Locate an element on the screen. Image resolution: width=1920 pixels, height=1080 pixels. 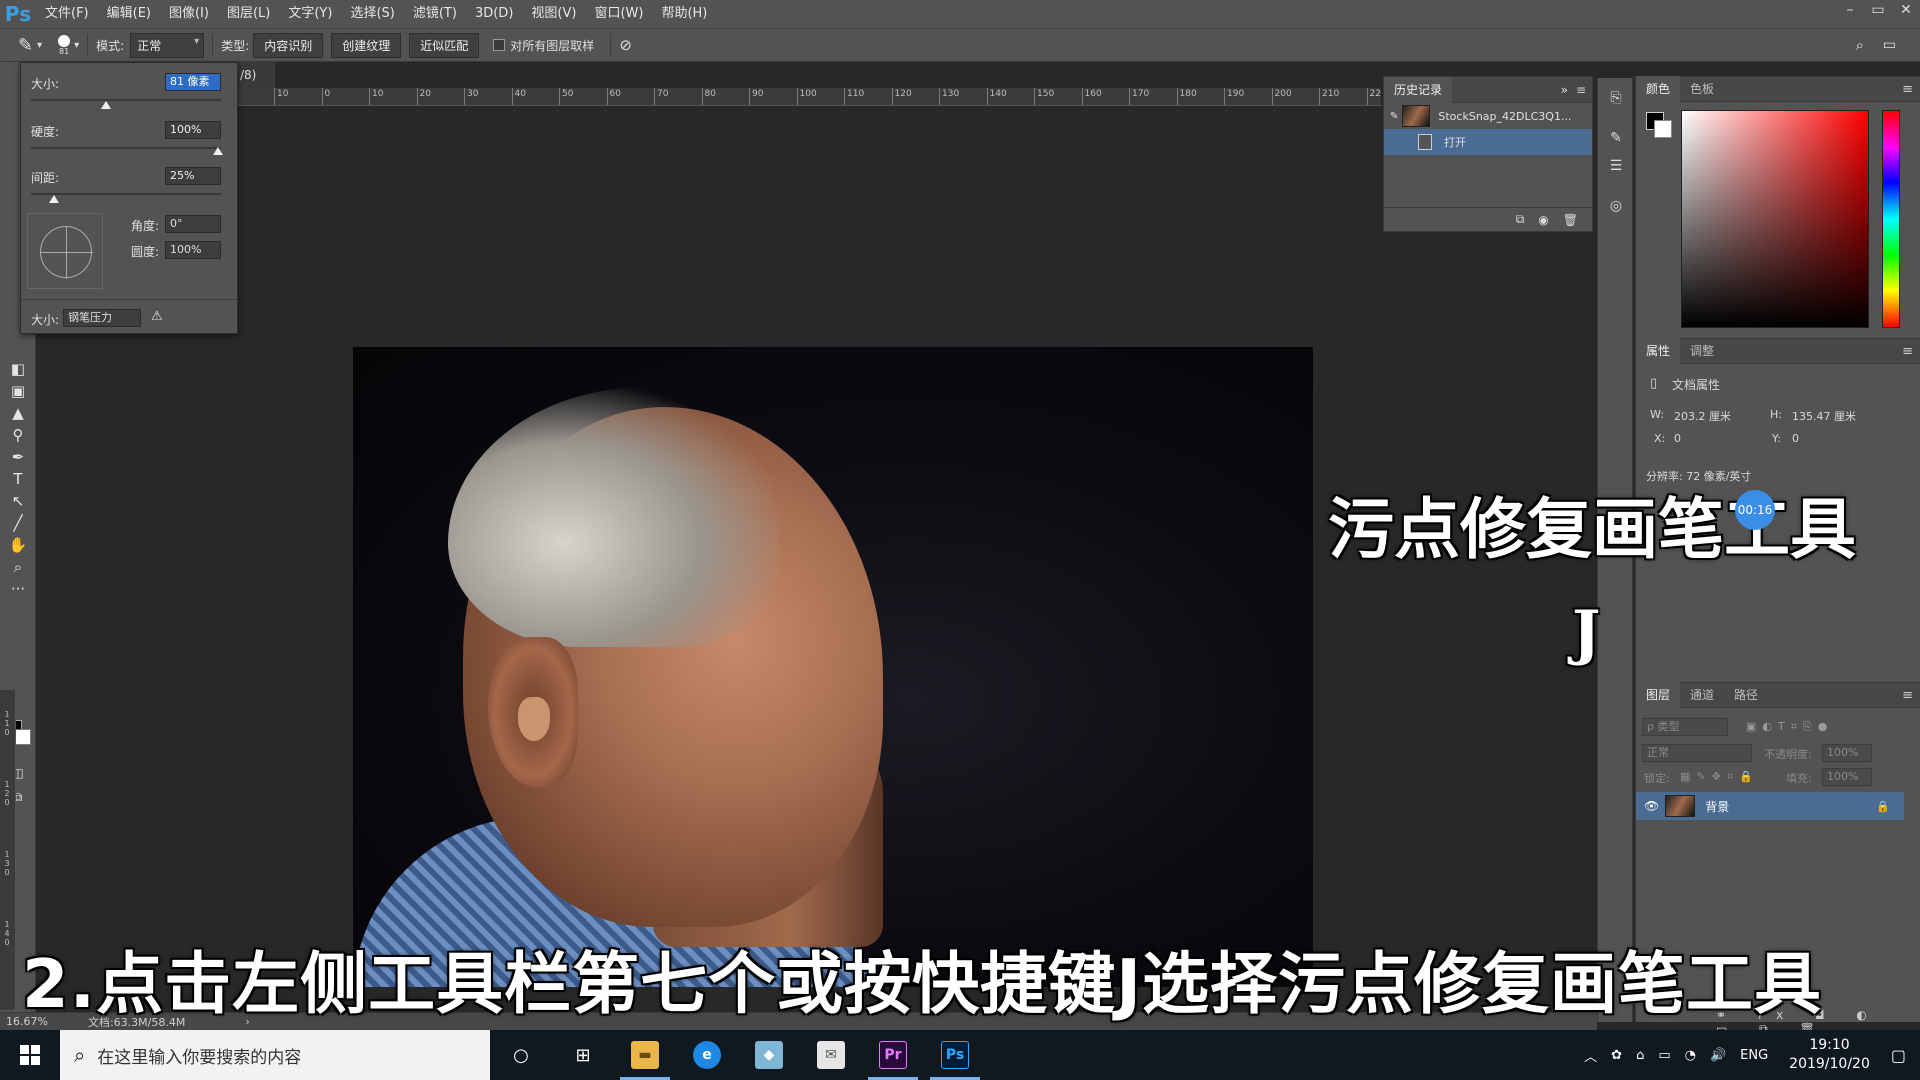
premiere-icon: Pr is located at coordinates (893, 1055).